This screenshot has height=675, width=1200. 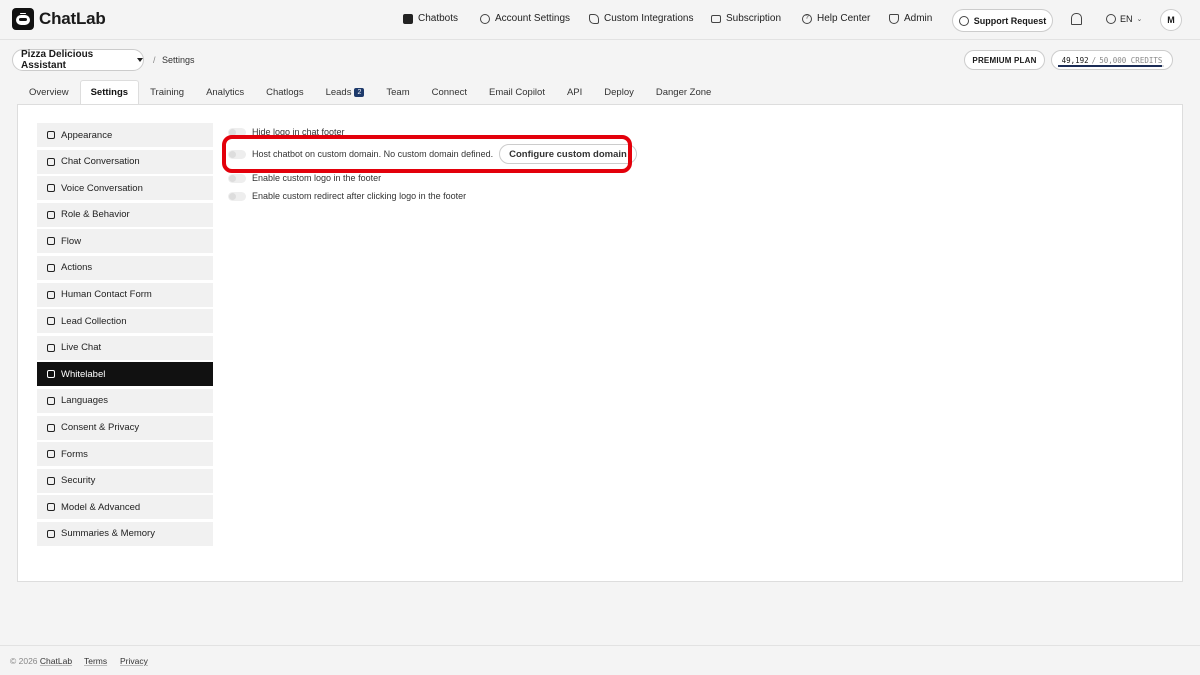 What do you see at coordinates (963, 20) in the screenshot?
I see `lifebuoy-icon` at bounding box center [963, 20].